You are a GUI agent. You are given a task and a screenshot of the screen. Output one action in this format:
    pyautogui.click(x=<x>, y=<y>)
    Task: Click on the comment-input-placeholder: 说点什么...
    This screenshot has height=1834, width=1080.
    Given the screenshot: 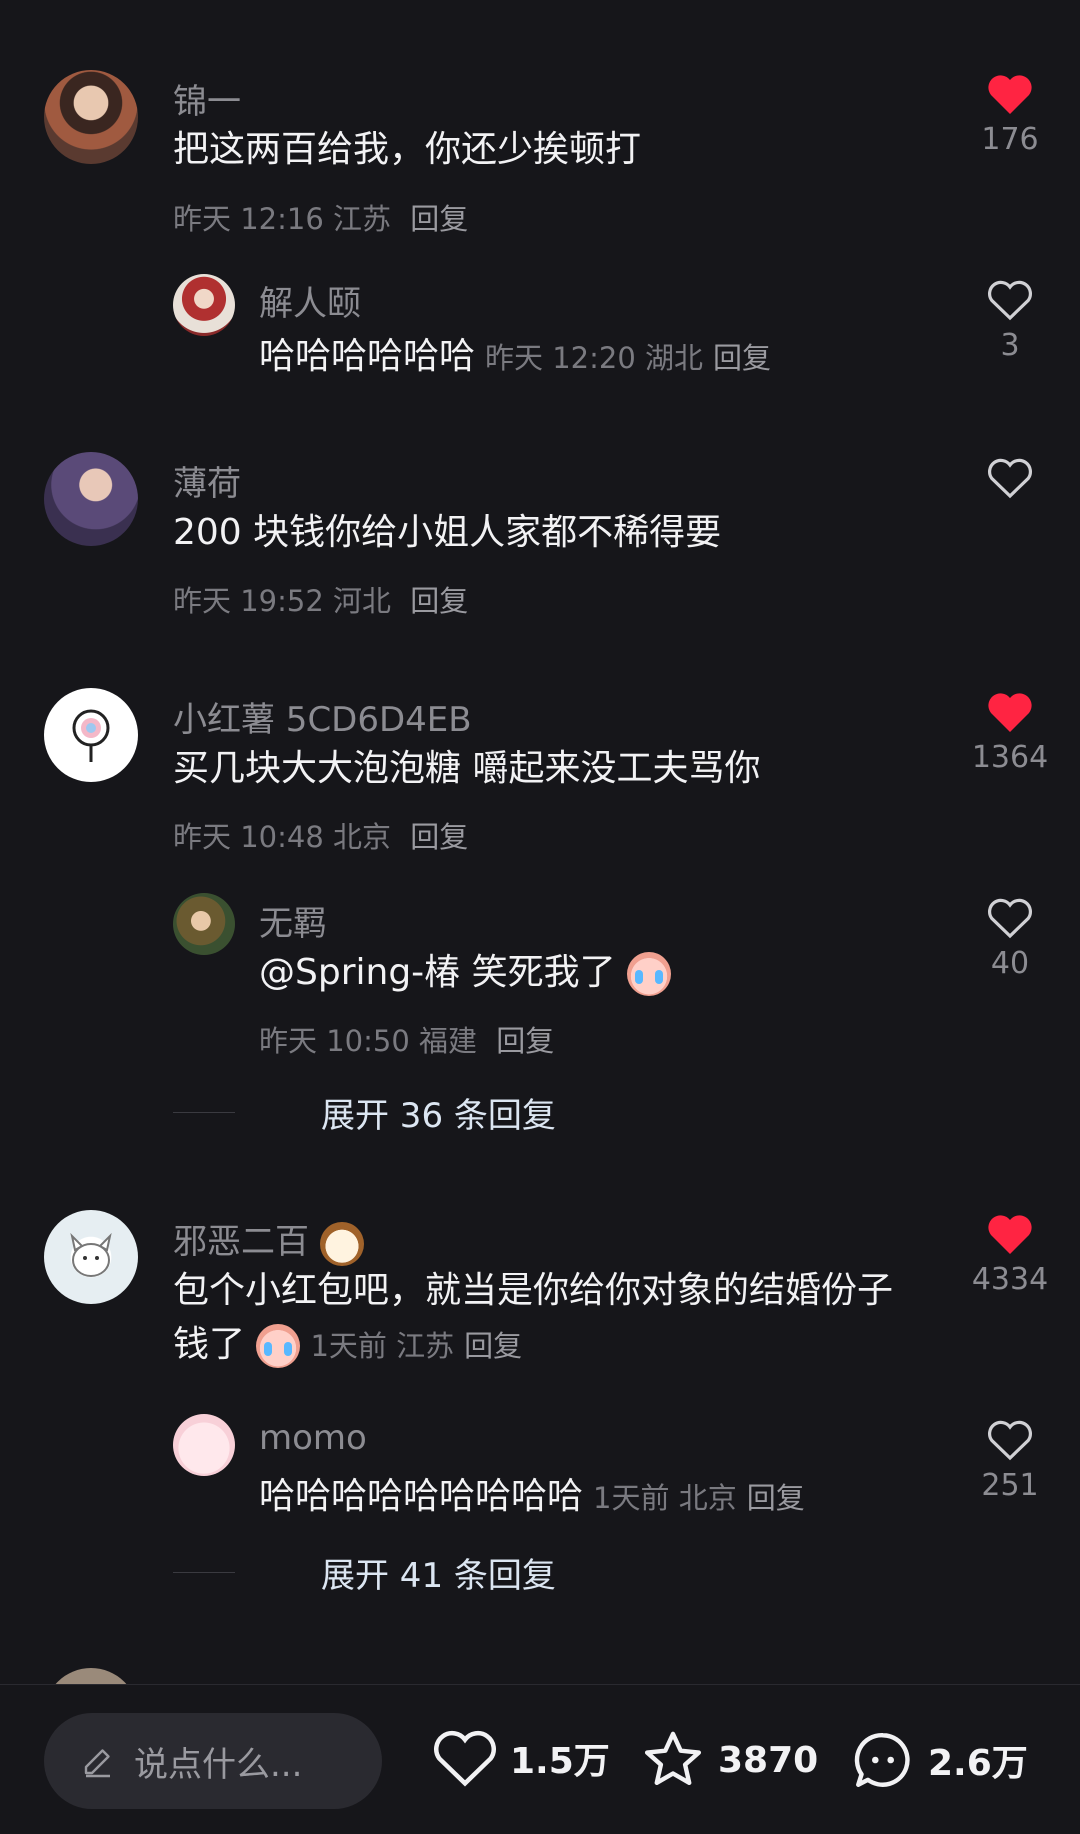 What is the action you would take?
    pyautogui.click(x=218, y=1764)
    